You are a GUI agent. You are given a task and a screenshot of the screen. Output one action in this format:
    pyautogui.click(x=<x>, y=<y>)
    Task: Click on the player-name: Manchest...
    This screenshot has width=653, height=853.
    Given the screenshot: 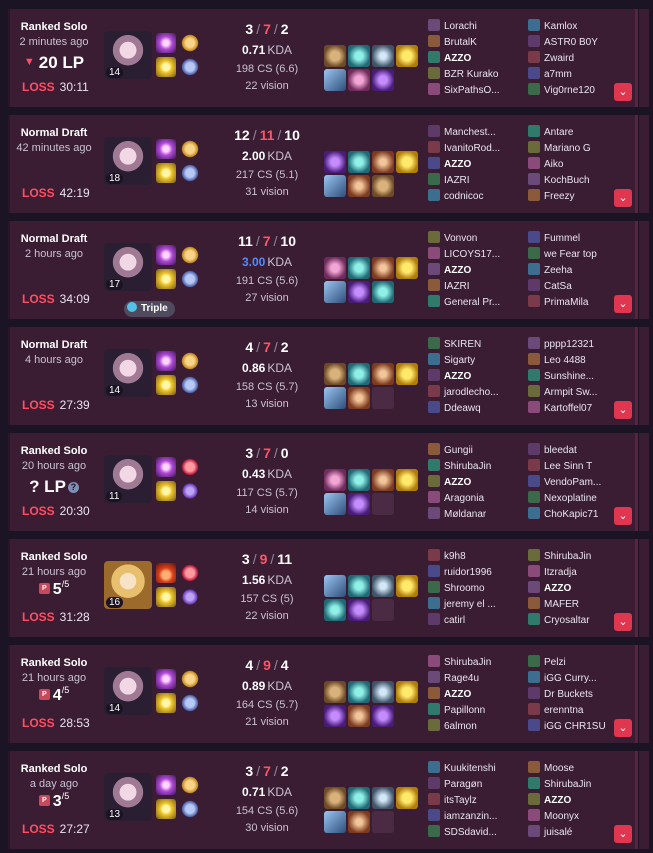 What is the action you would take?
    pyautogui.click(x=470, y=132)
    